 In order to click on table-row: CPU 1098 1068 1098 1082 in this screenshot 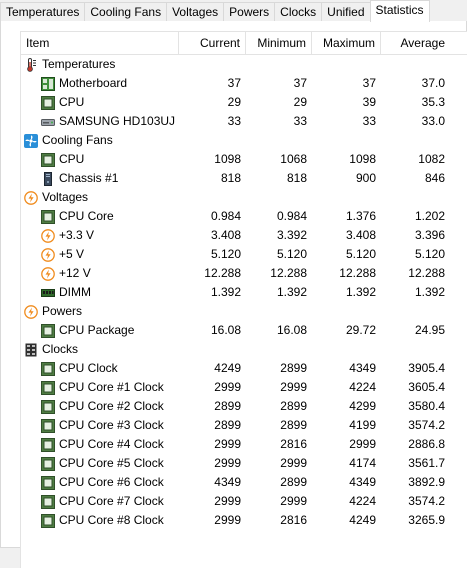, I will do `click(244, 159)`.